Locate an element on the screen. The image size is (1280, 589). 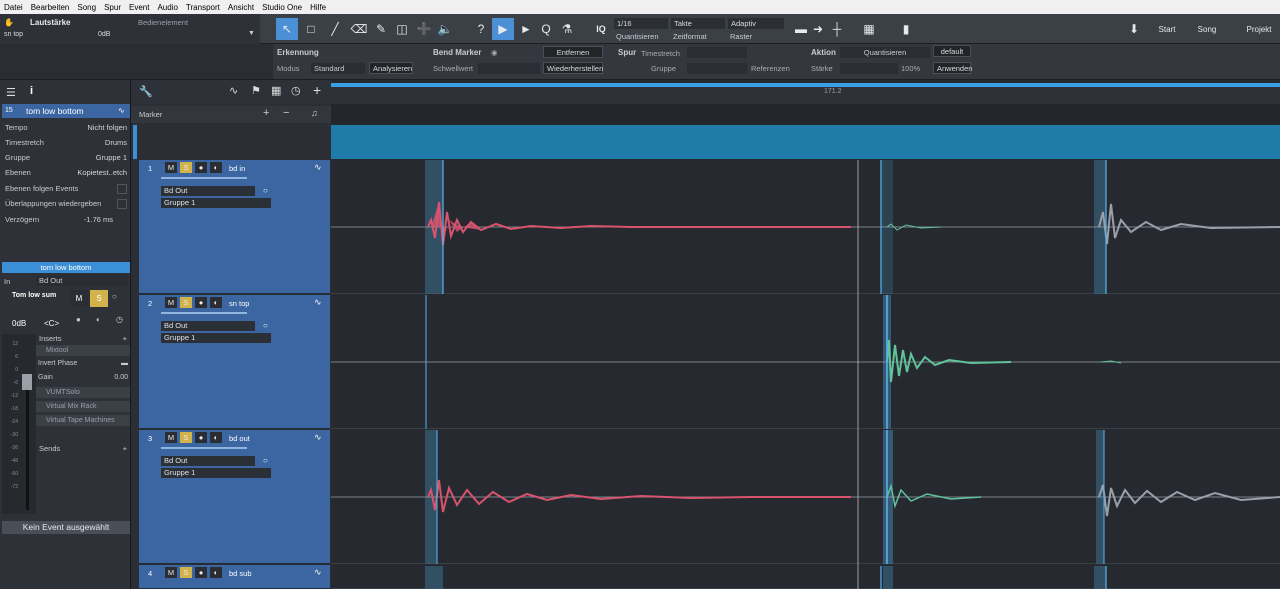
insert-slot: VUMTSolo is located at coordinates (83, 392).